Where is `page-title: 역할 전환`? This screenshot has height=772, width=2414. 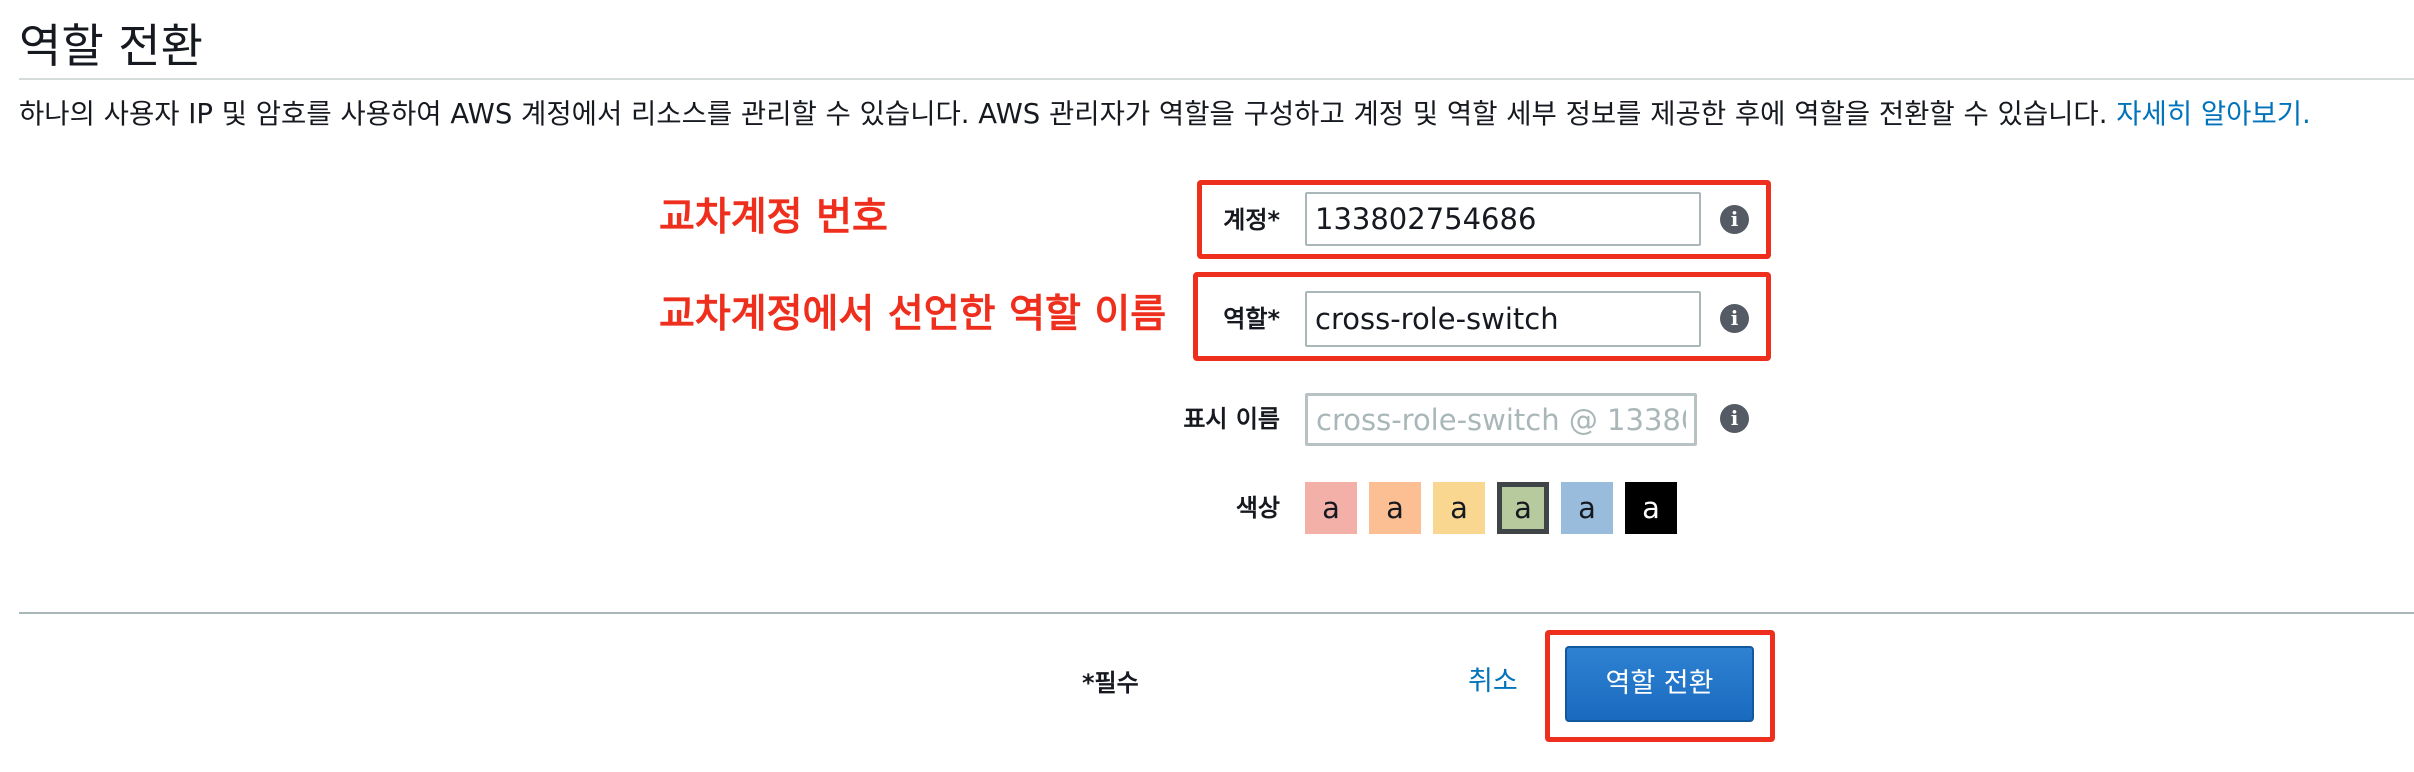 page-title: 역할 전환 is located at coordinates (111, 46).